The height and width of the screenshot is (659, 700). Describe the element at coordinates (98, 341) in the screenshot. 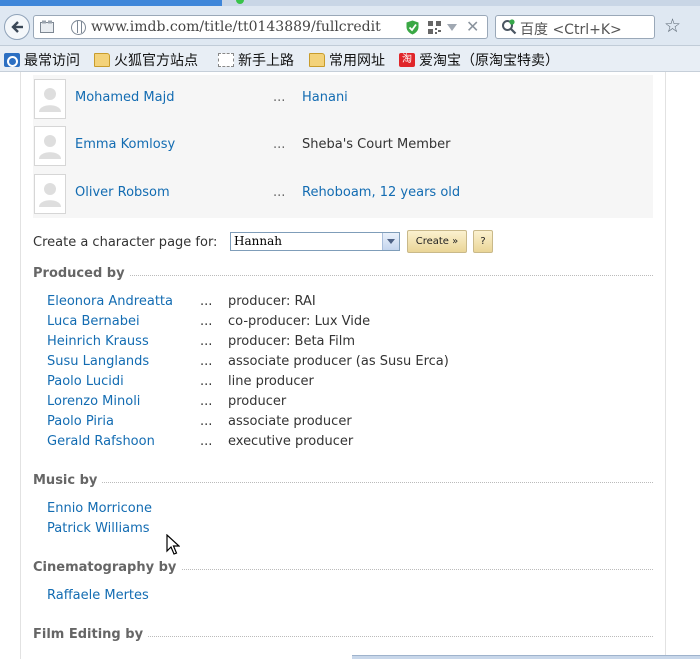

I see `person-link: Heinrich Krauss` at that location.